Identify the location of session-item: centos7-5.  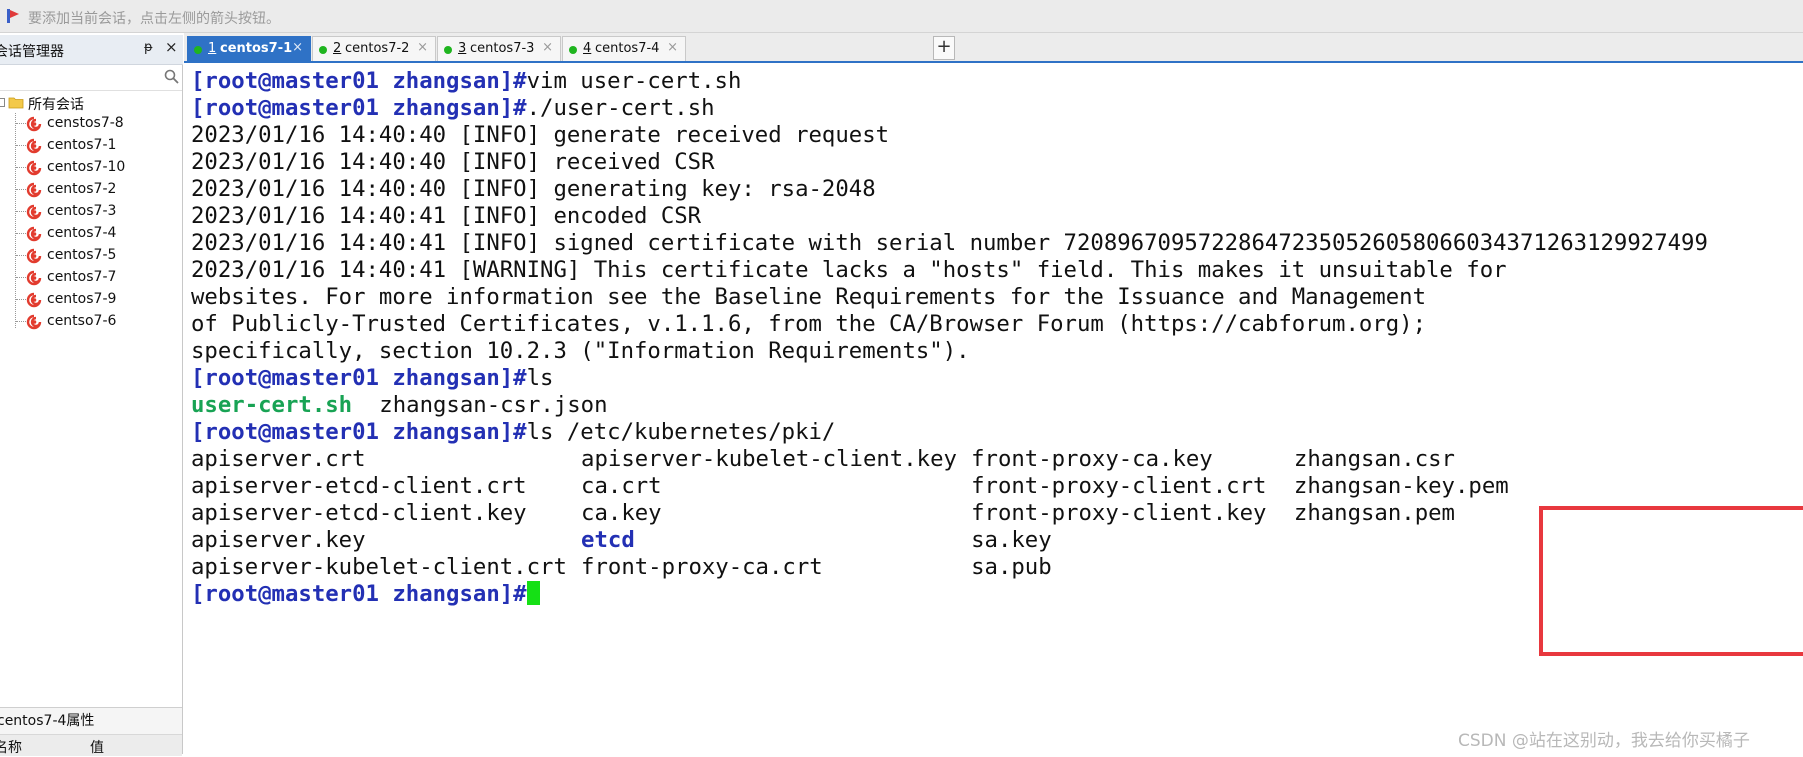
(91, 256).